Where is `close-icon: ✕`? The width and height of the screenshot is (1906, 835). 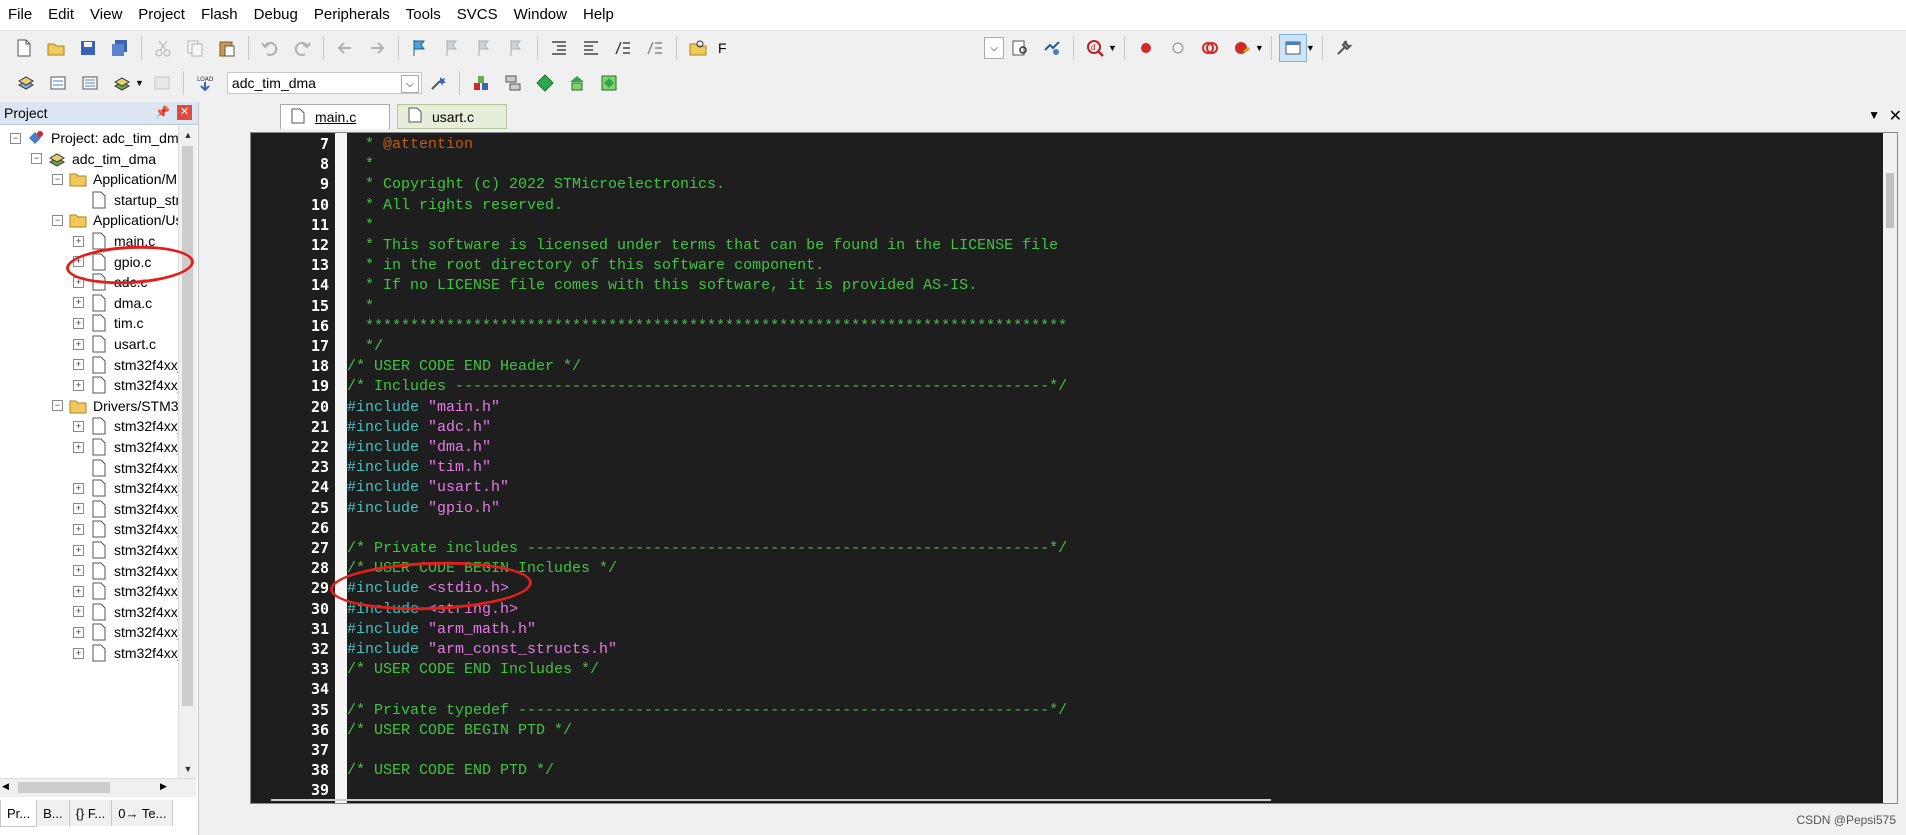 close-icon: ✕ is located at coordinates (184, 112).